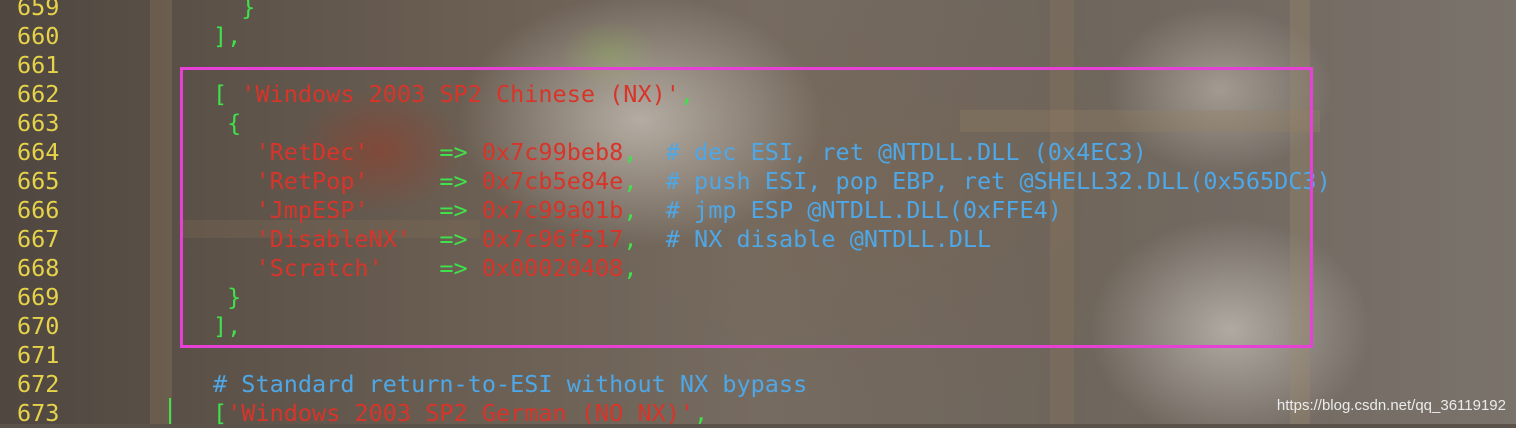 This screenshot has height=428, width=1516. I want to click on line-text: }, so click(234, 11).